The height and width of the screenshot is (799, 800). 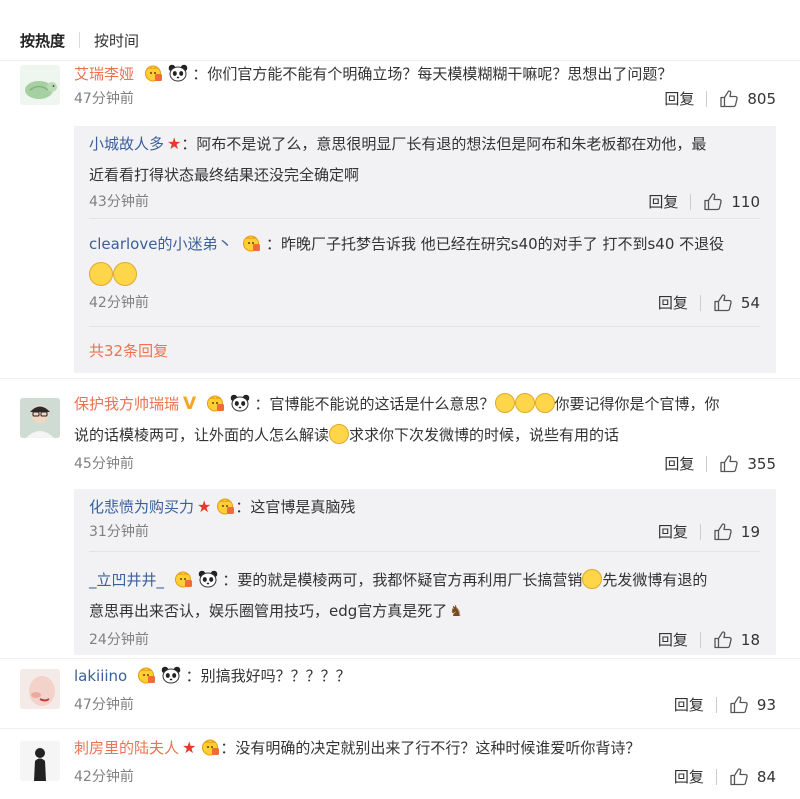 I want to click on tab-separator, so click(x=80, y=40).